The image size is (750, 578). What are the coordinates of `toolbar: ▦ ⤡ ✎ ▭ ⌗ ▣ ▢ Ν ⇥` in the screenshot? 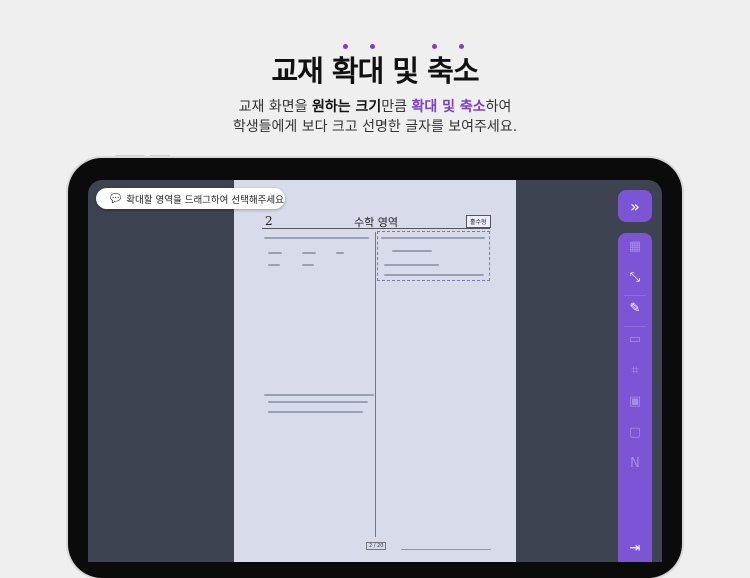 It's located at (635, 397).